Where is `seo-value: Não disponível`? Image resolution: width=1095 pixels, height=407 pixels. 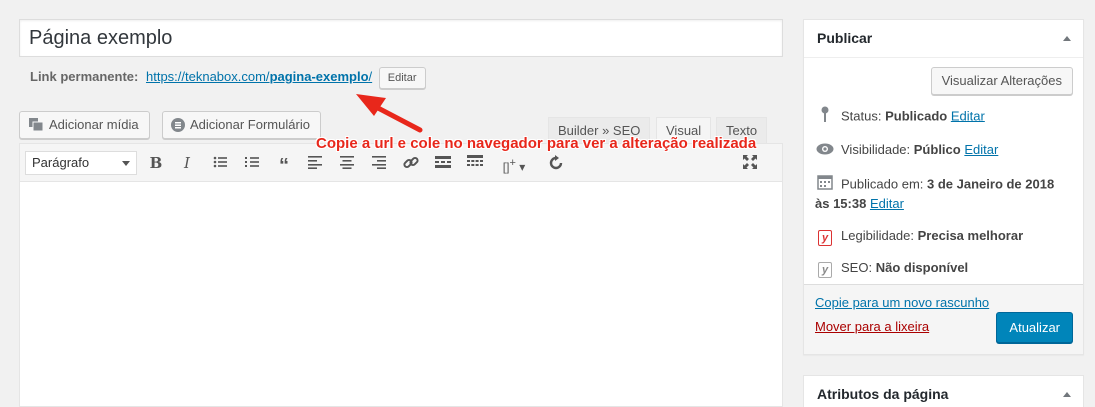 seo-value: Não disponível is located at coordinates (922, 267).